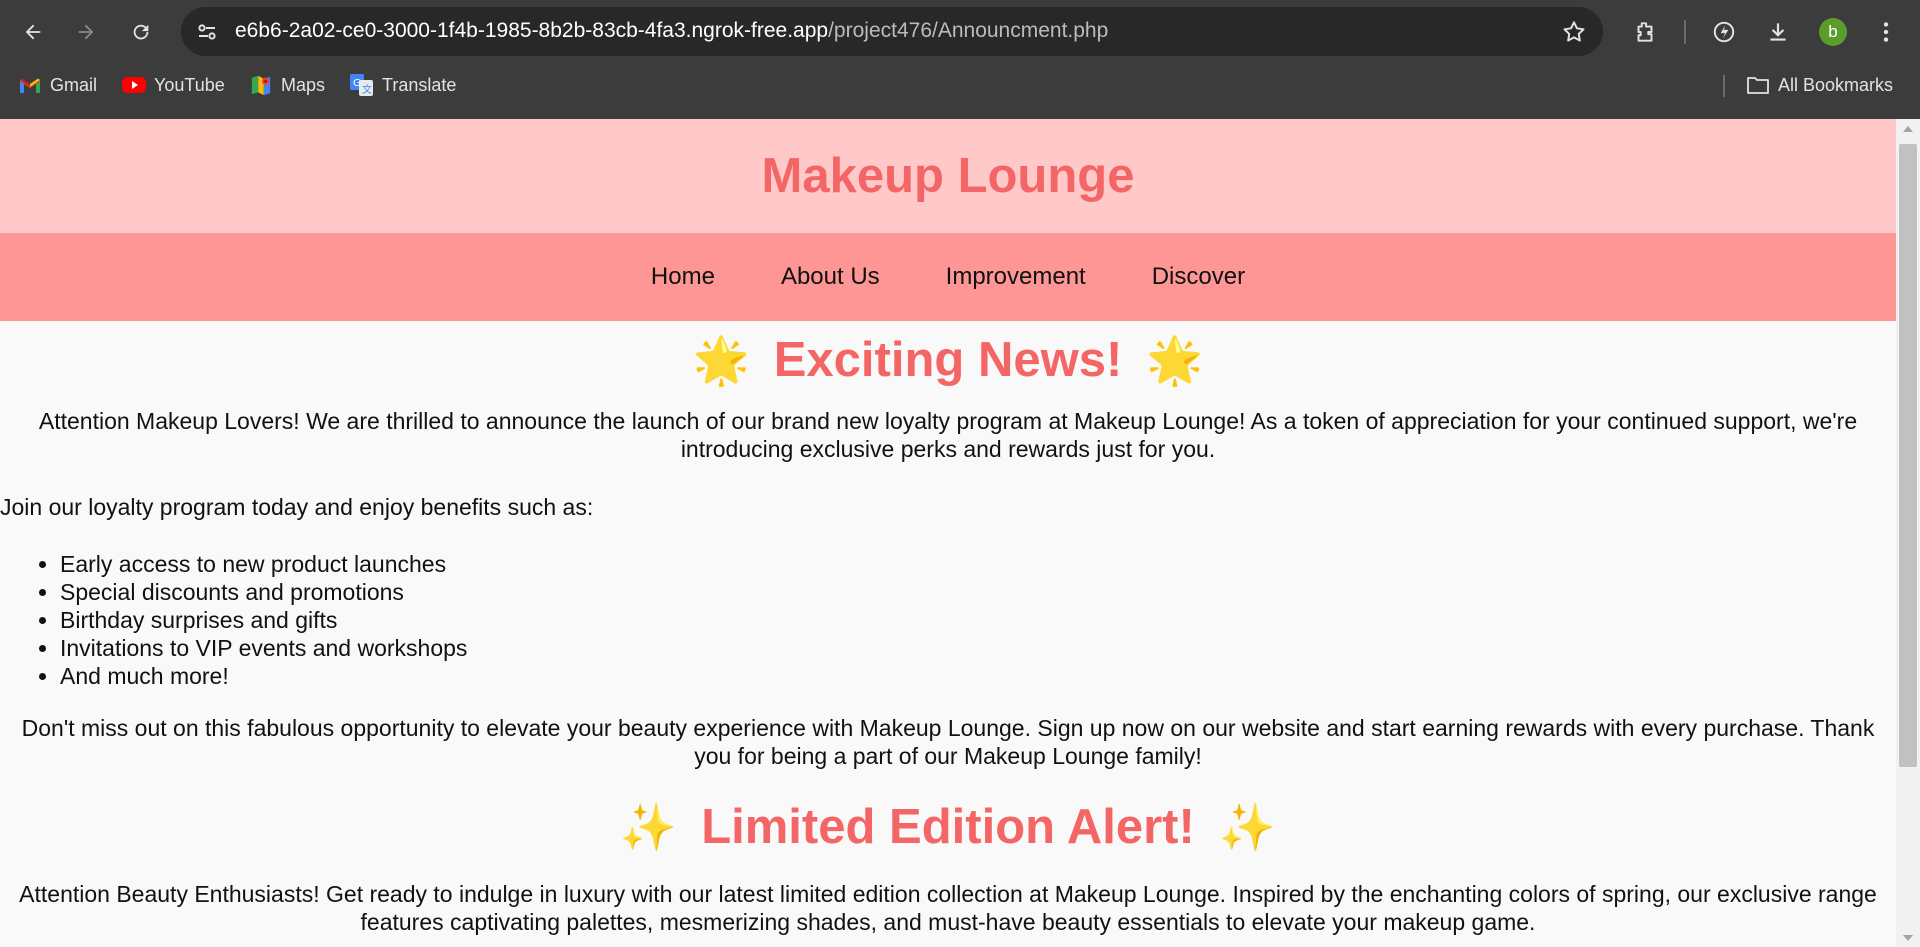  I want to click on scroll-down-arrow-icon, so click(1908, 938).